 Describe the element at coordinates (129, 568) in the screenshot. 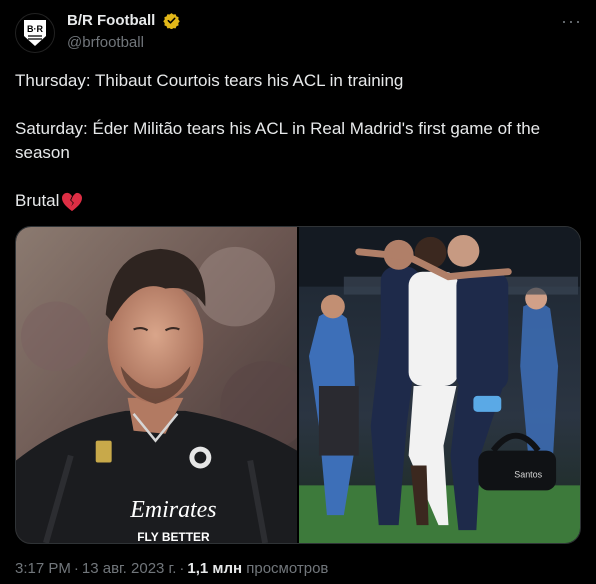

I see `tweet-date: 13 авг. 2023 г.` at that location.